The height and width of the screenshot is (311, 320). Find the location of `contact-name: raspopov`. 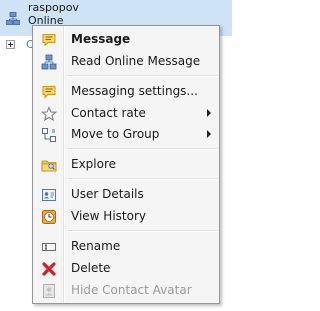

contact-name: raspopov is located at coordinates (53, 7).